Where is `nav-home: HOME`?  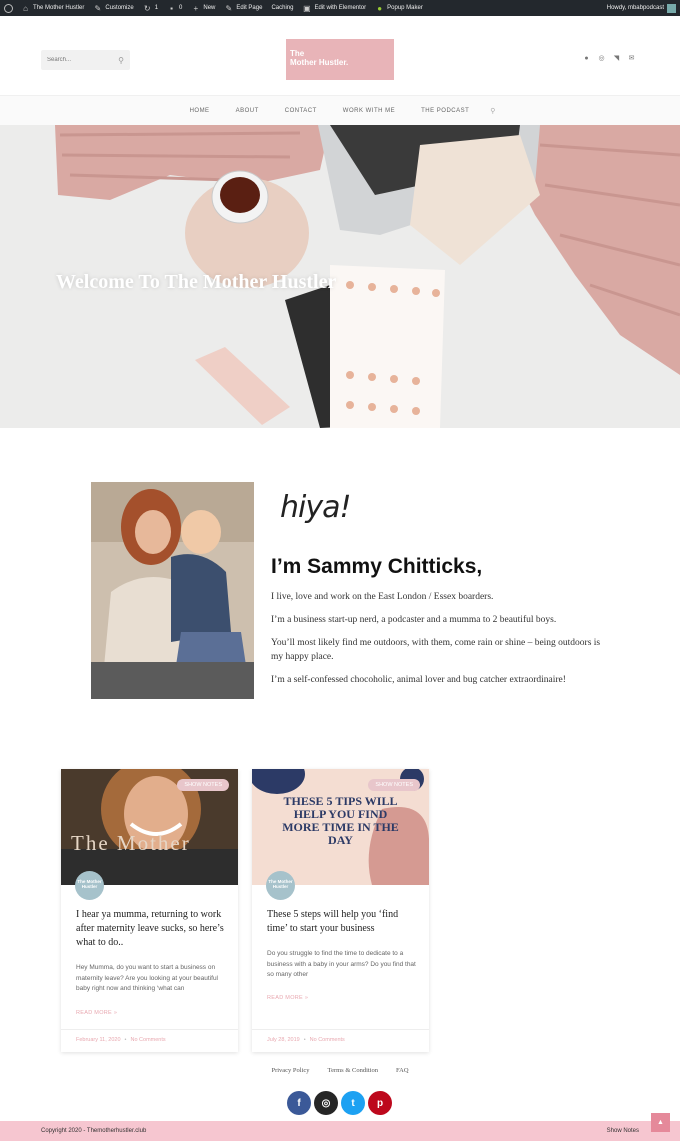 nav-home: HOME is located at coordinates (200, 111).